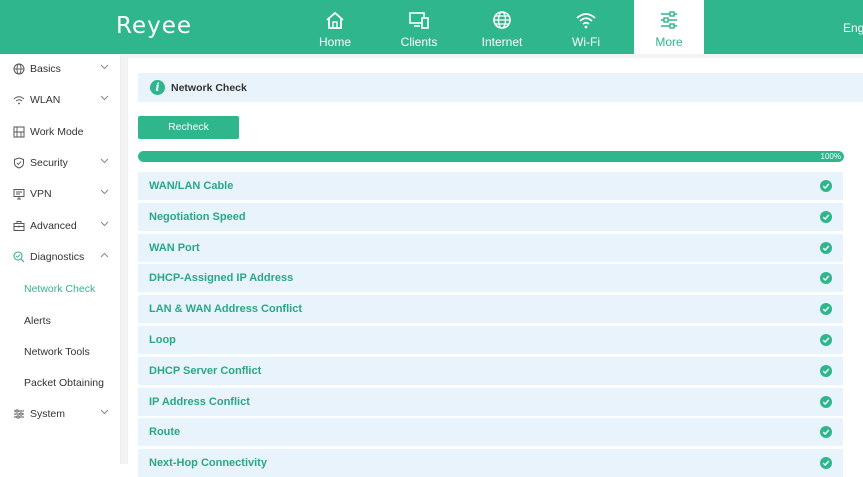 The width and height of the screenshot is (863, 477). Describe the element at coordinates (49, 163) in the screenshot. I see `sidebar-item-label: Security` at that location.